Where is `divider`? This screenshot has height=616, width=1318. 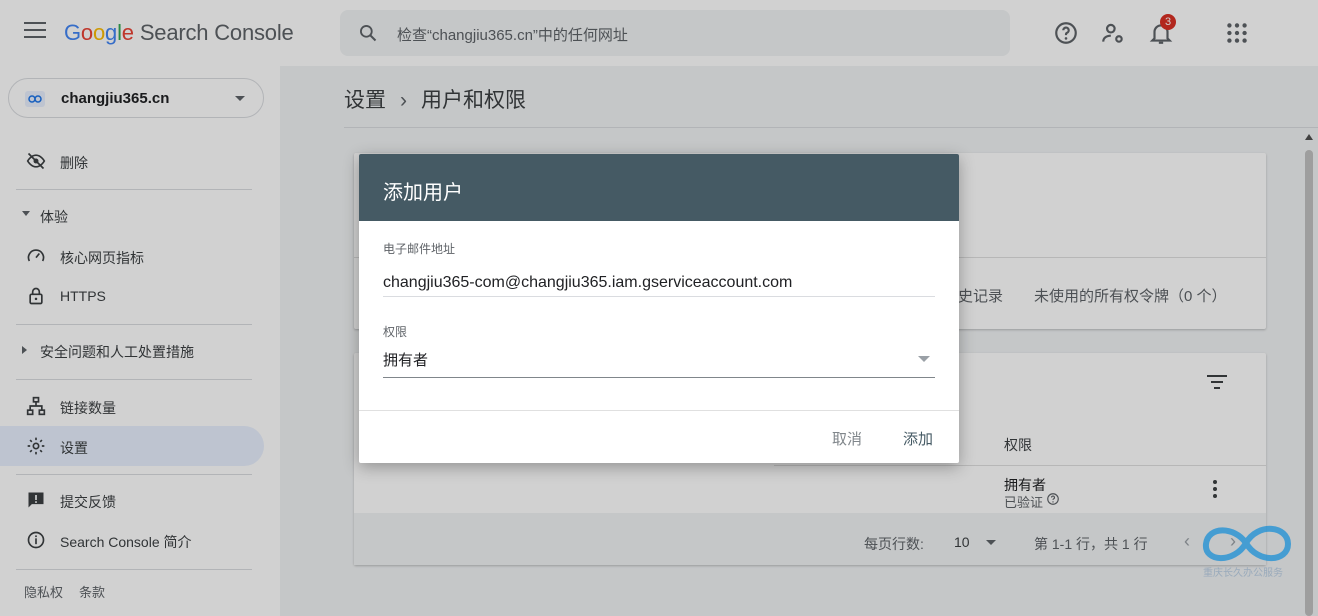
divider is located at coordinates (659, 410).